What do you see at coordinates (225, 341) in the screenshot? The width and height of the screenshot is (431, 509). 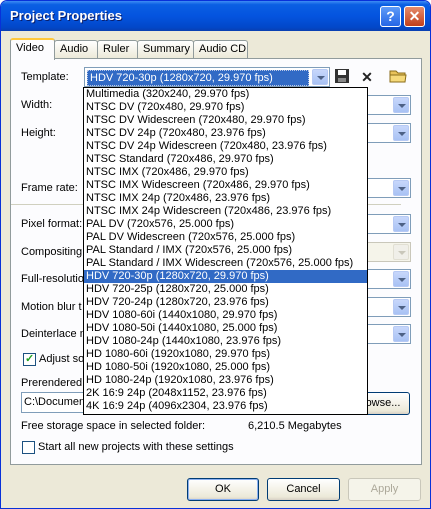 I see `template-option: HDV 1080-24p (1440x1080, 23.976 fps)` at bounding box center [225, 341].